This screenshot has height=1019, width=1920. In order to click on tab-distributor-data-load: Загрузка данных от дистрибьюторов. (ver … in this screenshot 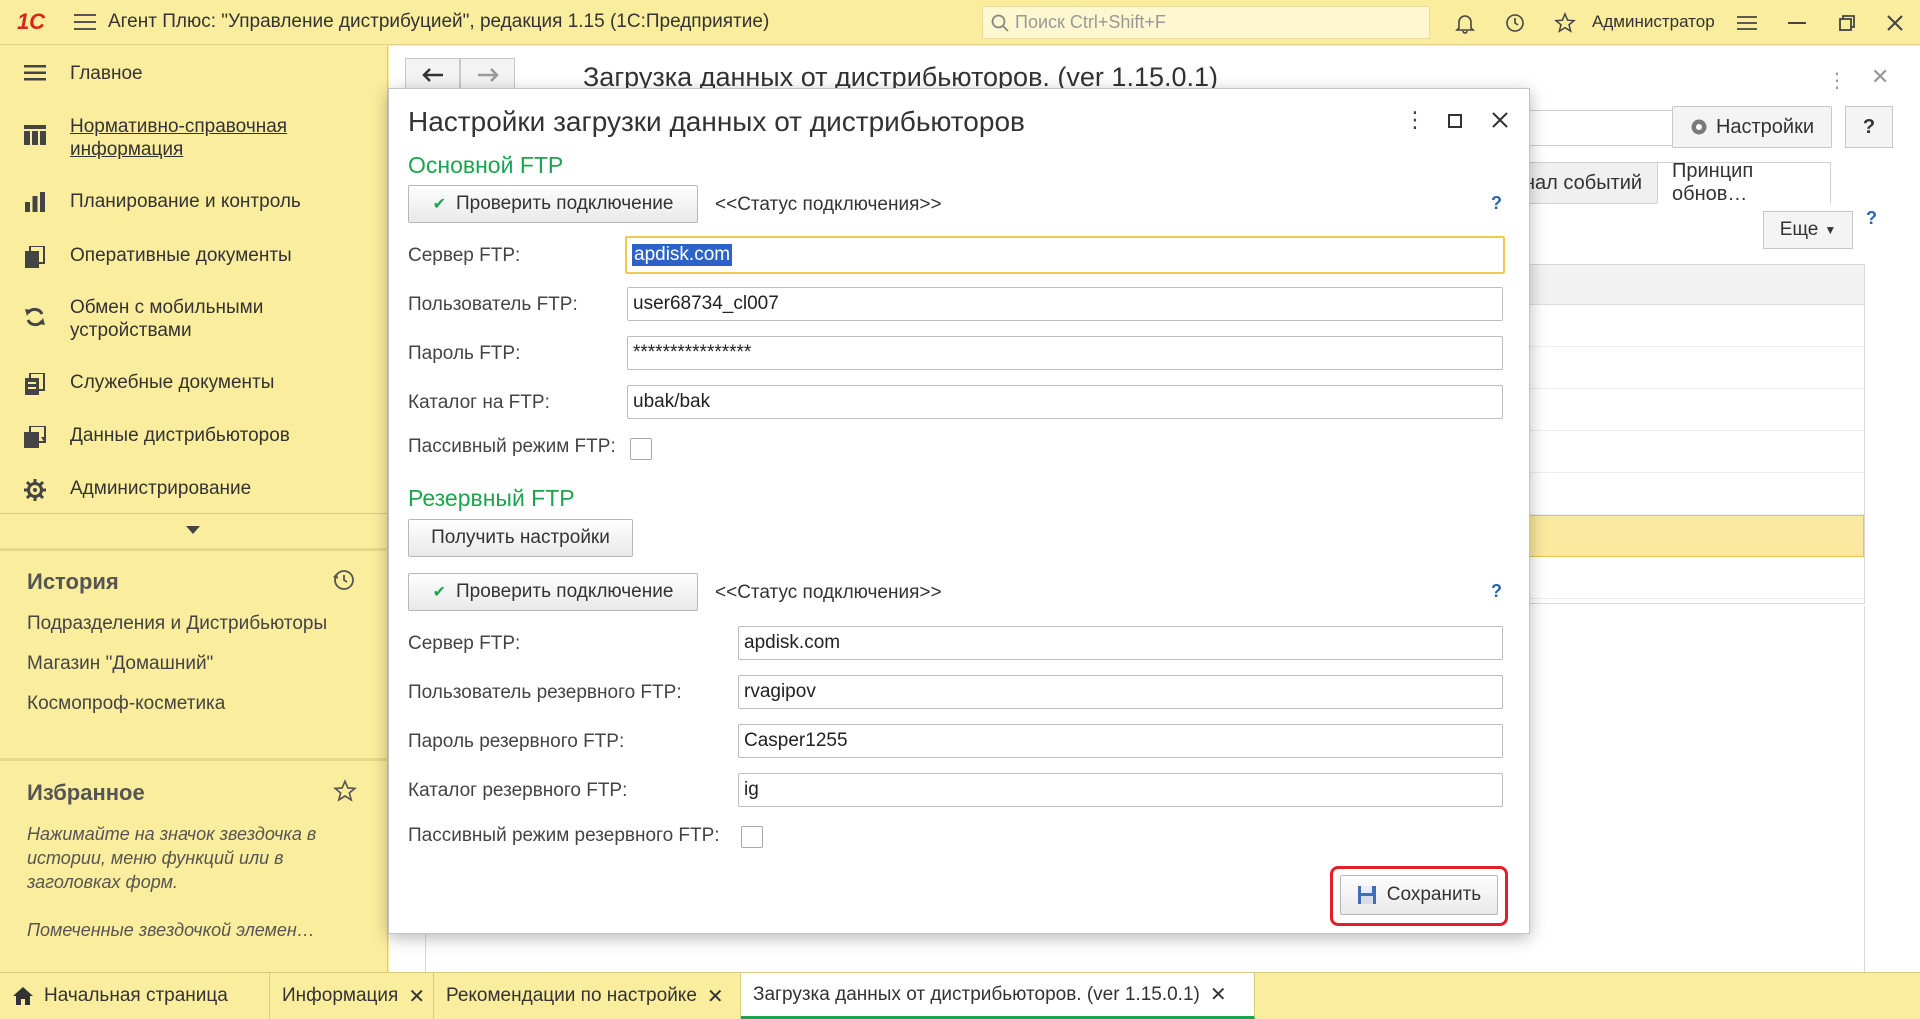, I will do `click(998, 996)`.